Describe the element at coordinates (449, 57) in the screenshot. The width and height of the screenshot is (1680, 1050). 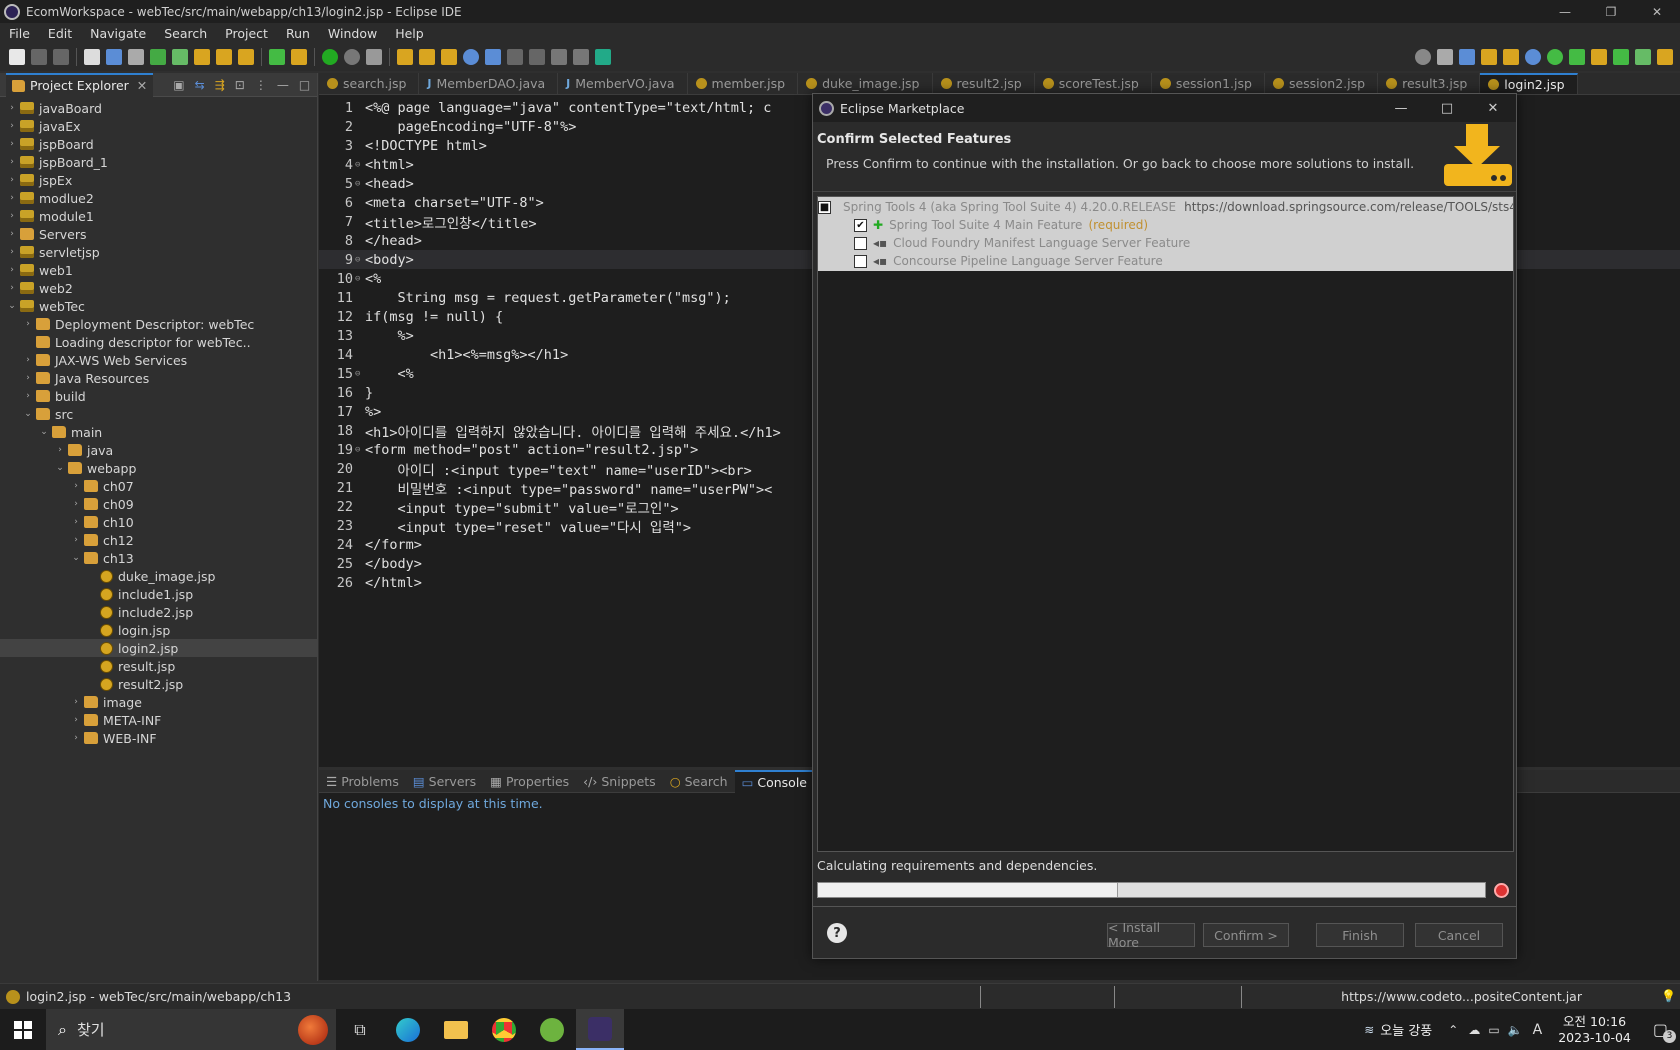
I see `task-icon` at that location.